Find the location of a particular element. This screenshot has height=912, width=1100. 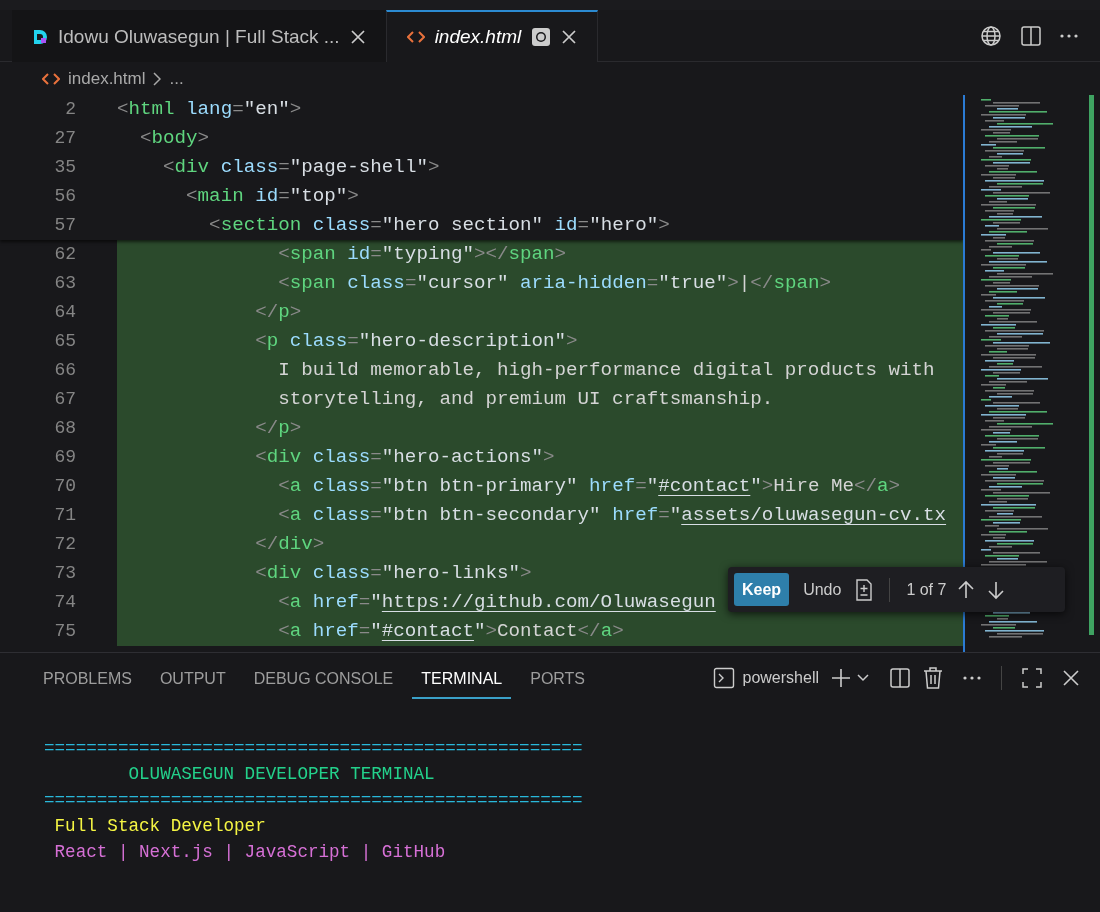

terminal-line: React | Next.js | JavaScript | GitHub is located at coordinates (250, 852).